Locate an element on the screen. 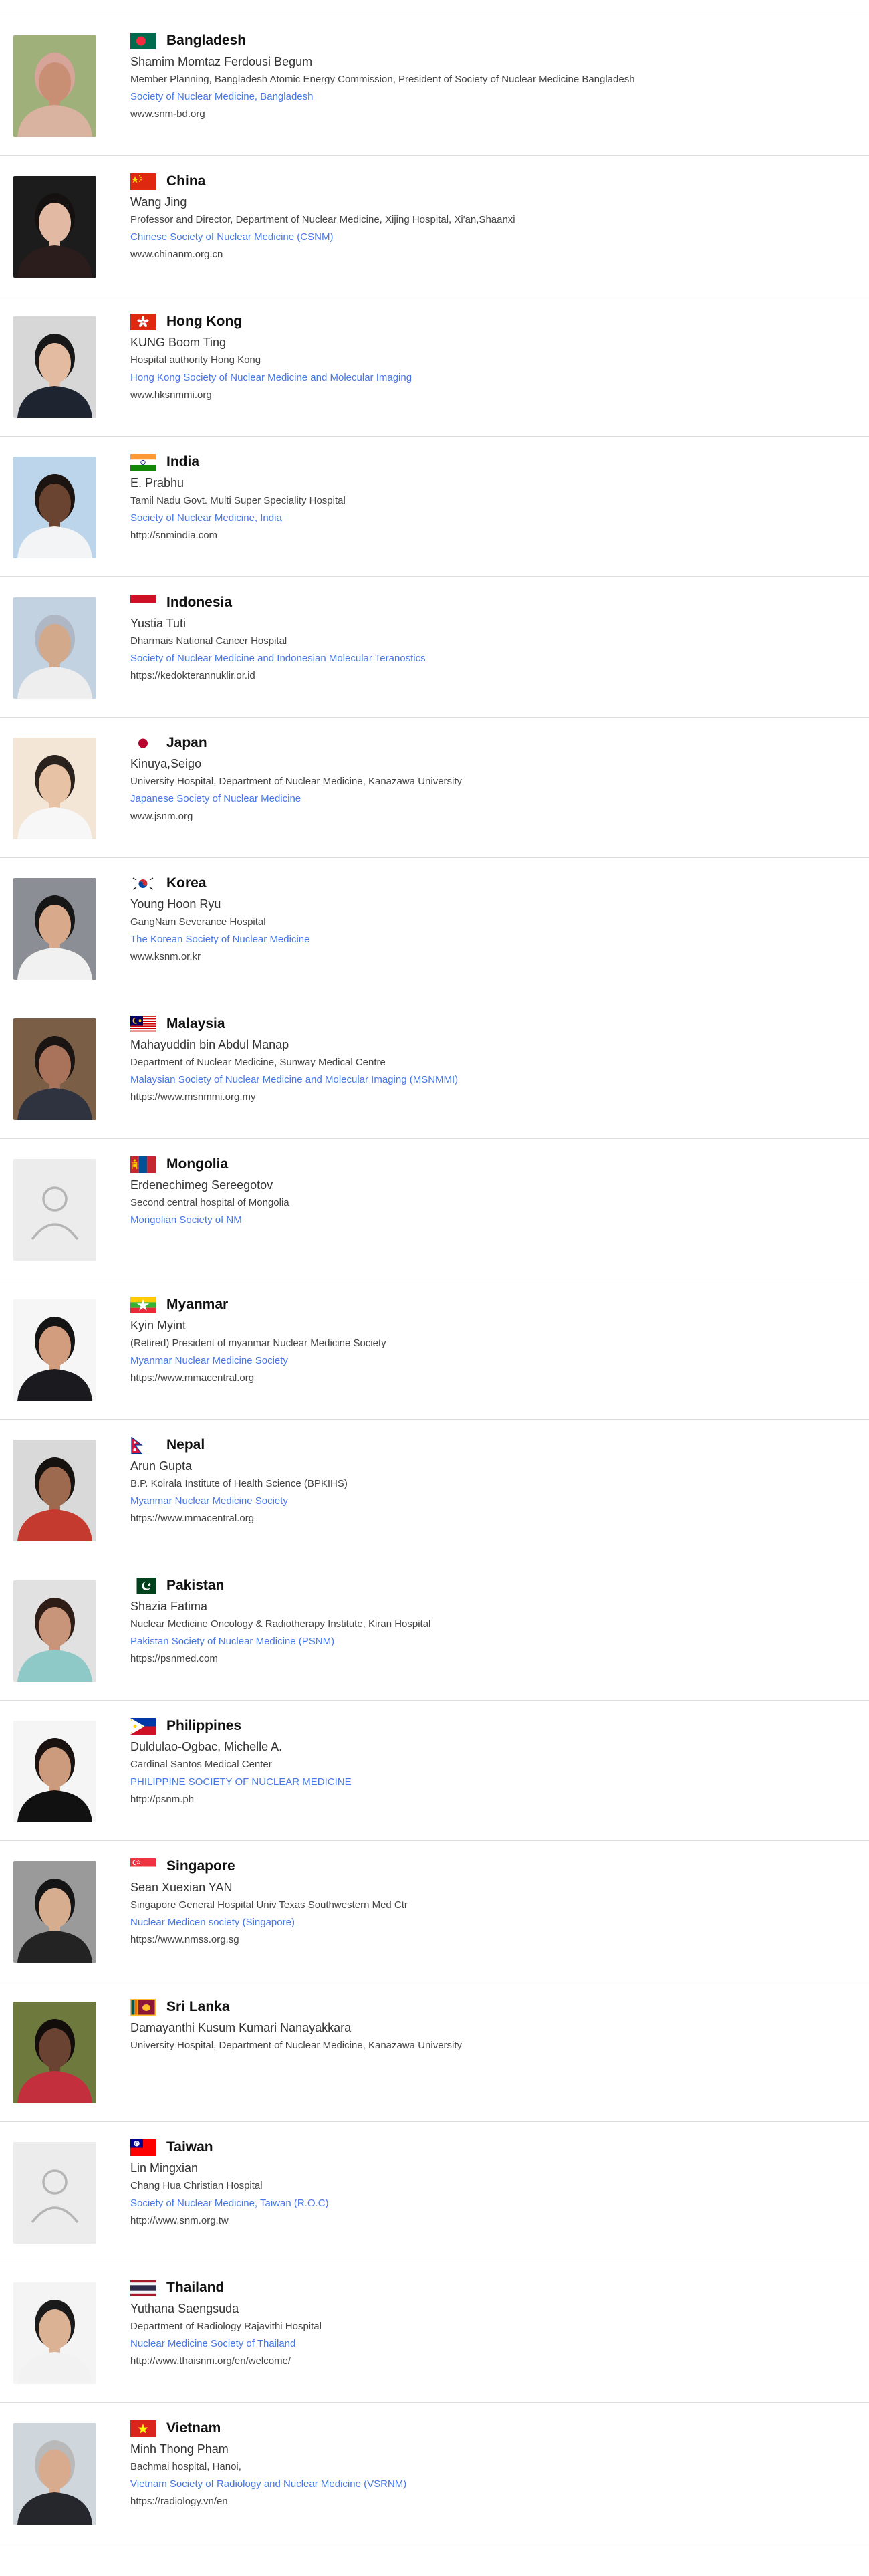 The width and height of the screenshot is (869, 2576). website-text: https://www.nmss.org.sg is located at coordinates (184, 1939).